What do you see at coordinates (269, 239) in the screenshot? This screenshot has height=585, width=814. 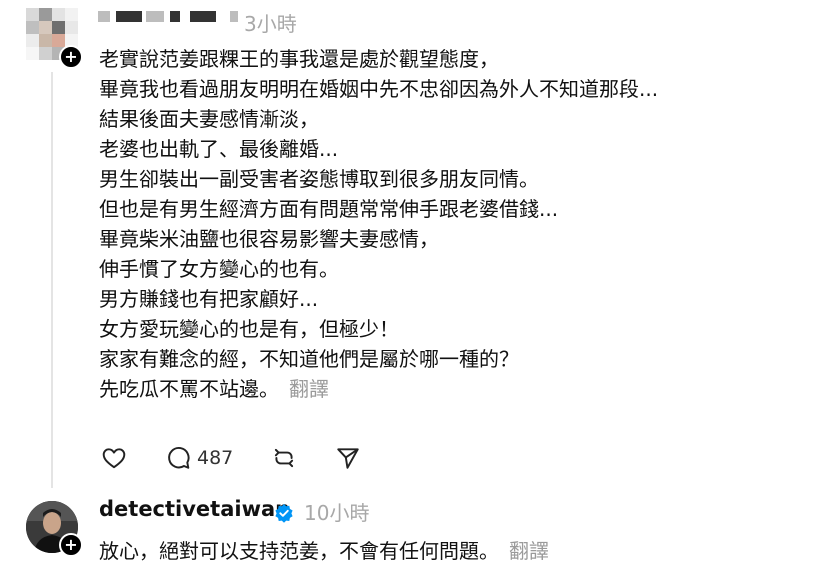 I see `comment-line: 畢竟柴米油鹽也很容易影響夫妻感情，` at bounding box center [269, 239].